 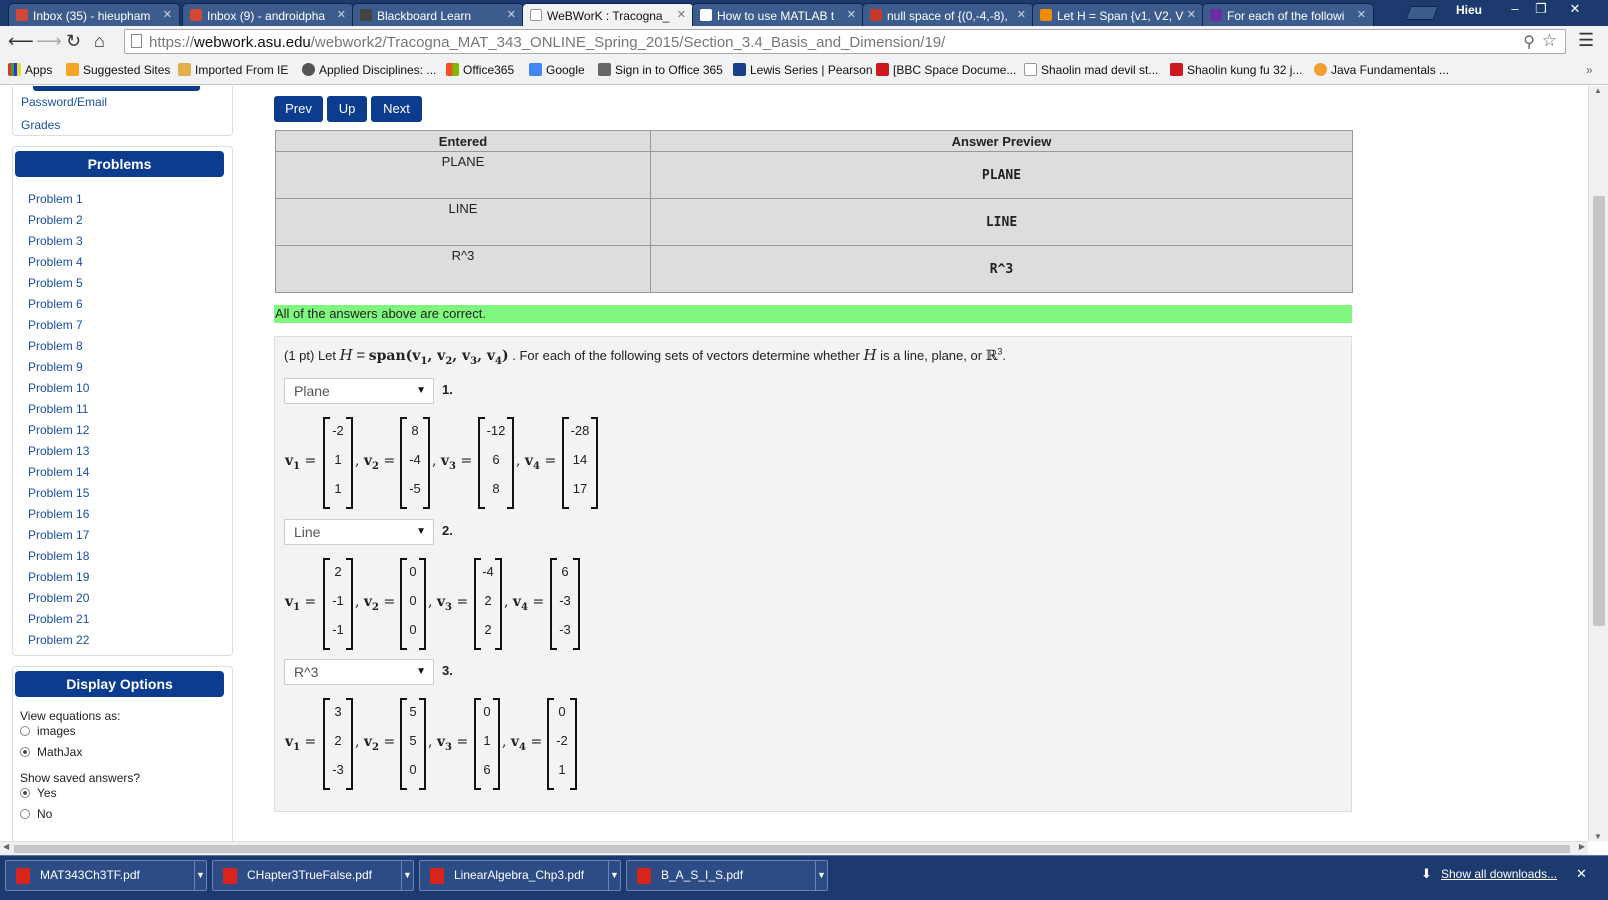 What do you see at coordinates (73, 41) in the screenshot?
I see `reload-icon: ↻` at bounding box center [73, 41].